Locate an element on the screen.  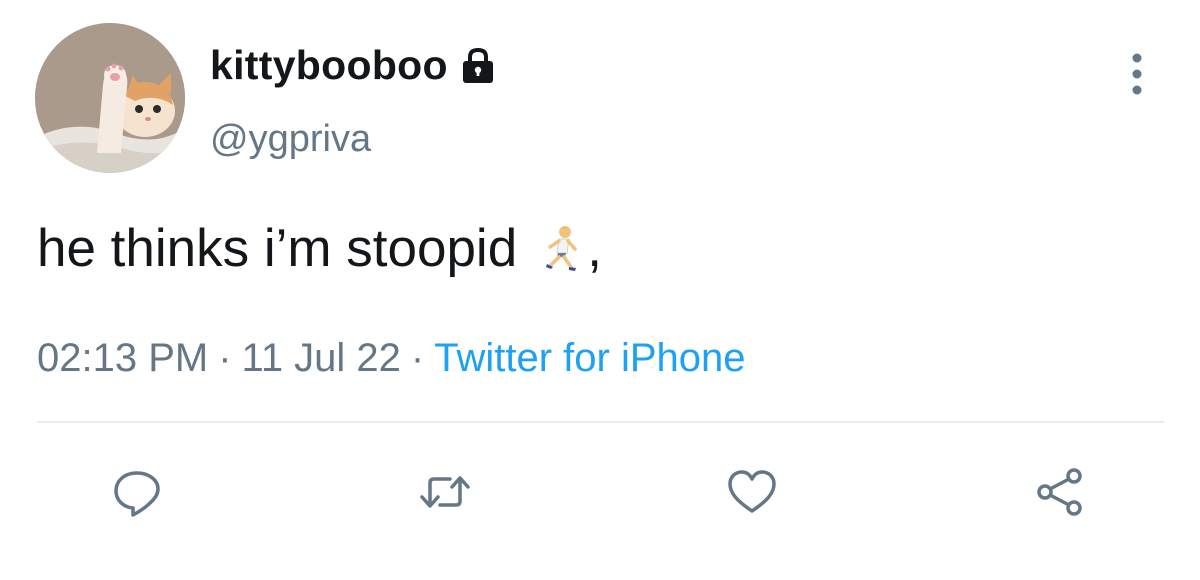
like-button is located at coordinates (752, 492).